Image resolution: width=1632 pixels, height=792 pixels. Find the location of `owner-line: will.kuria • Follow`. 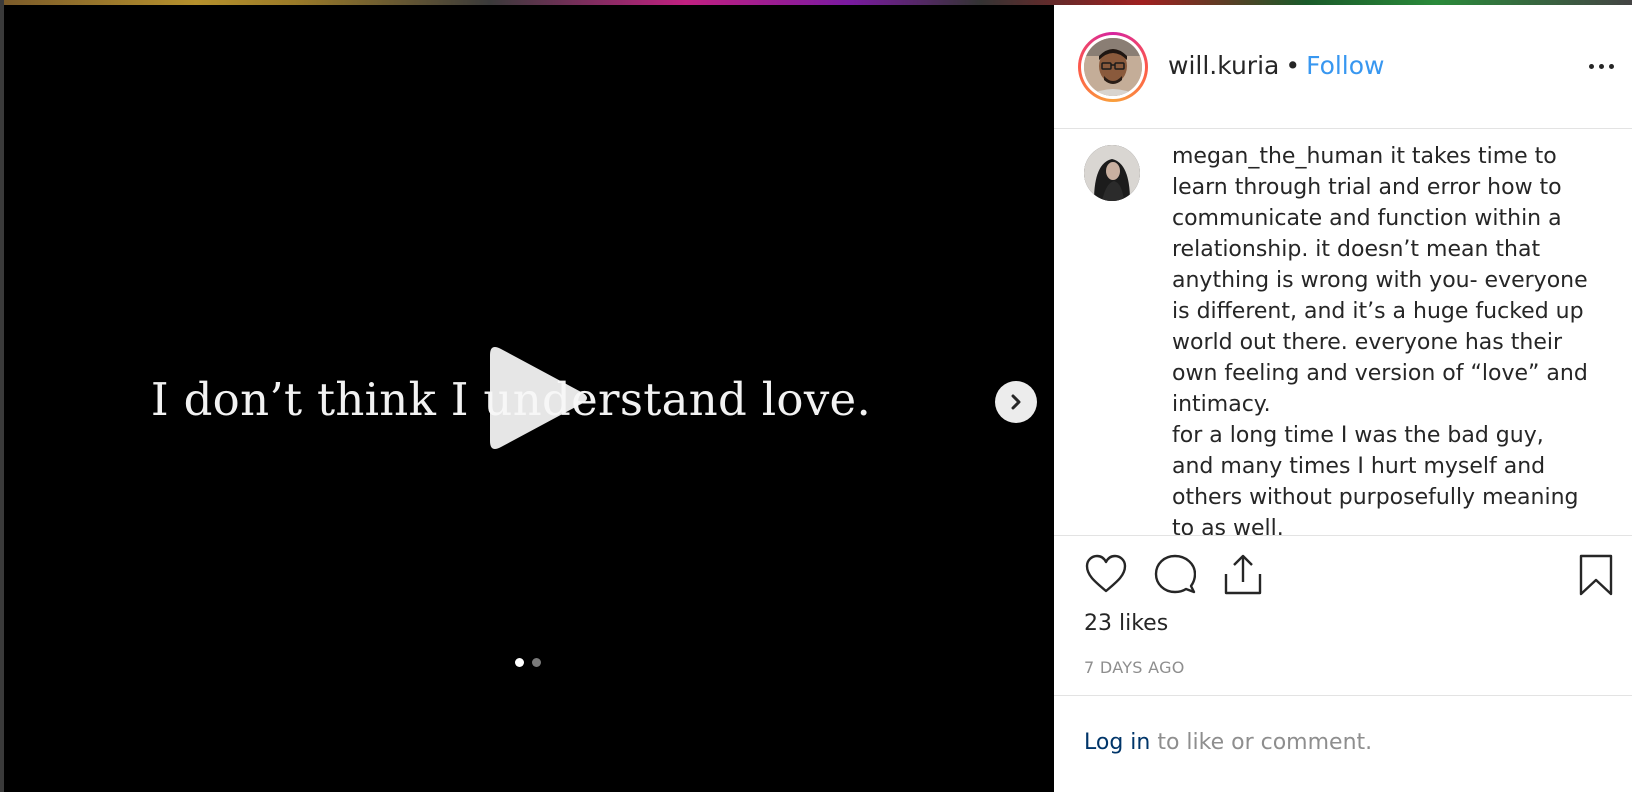

owner-line: will.kuria • Follow is located at coordinates (1276, 66).